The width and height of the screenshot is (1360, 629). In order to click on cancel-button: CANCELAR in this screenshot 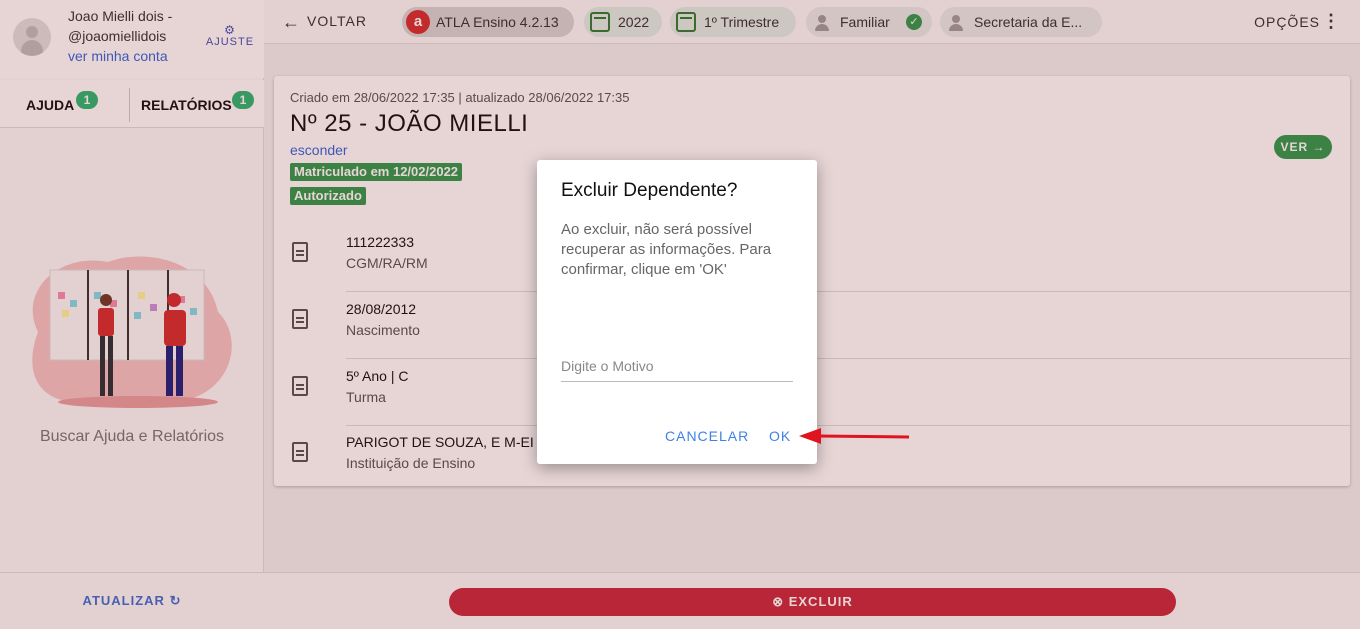, I will do `click(707, 436)`.